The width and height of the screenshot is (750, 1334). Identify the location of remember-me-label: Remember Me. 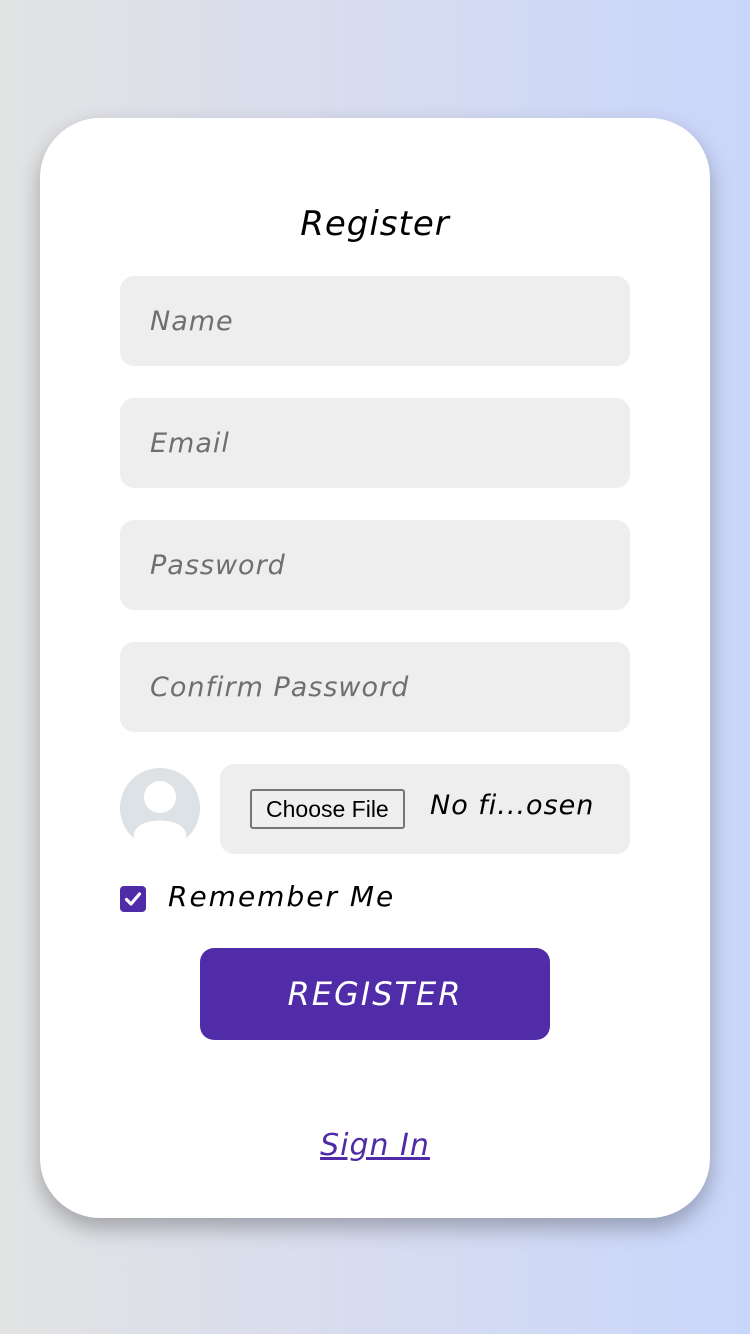
(281, 896).